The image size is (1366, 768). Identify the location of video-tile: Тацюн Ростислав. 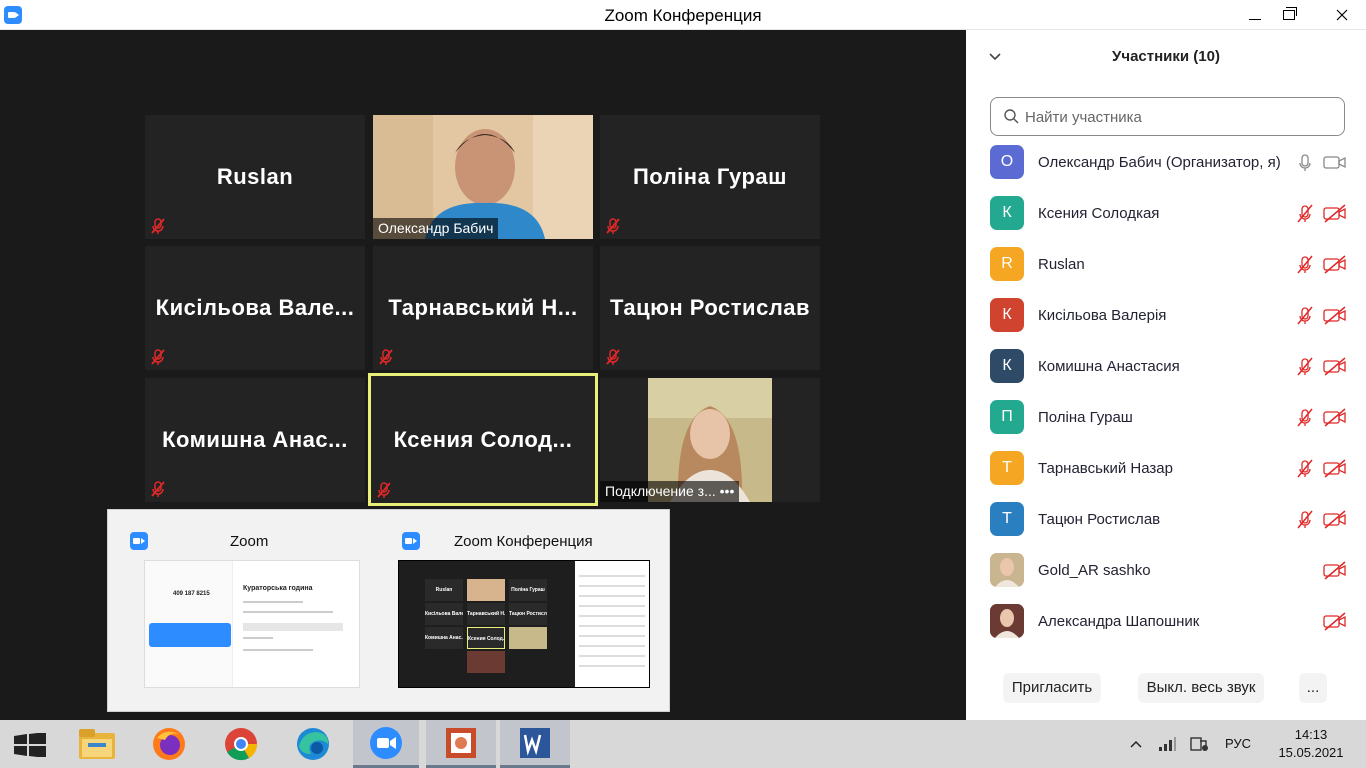
(710, 308).